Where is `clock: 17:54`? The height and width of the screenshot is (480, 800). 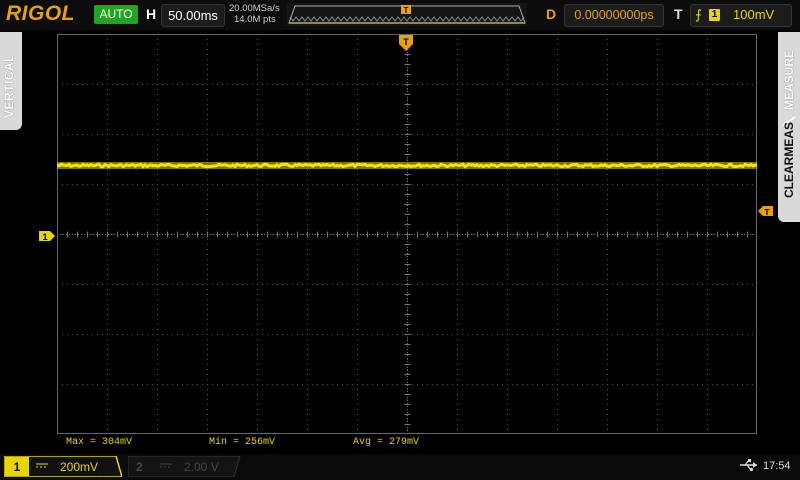
clock: 17:54 is located at coordinates (777, 466).